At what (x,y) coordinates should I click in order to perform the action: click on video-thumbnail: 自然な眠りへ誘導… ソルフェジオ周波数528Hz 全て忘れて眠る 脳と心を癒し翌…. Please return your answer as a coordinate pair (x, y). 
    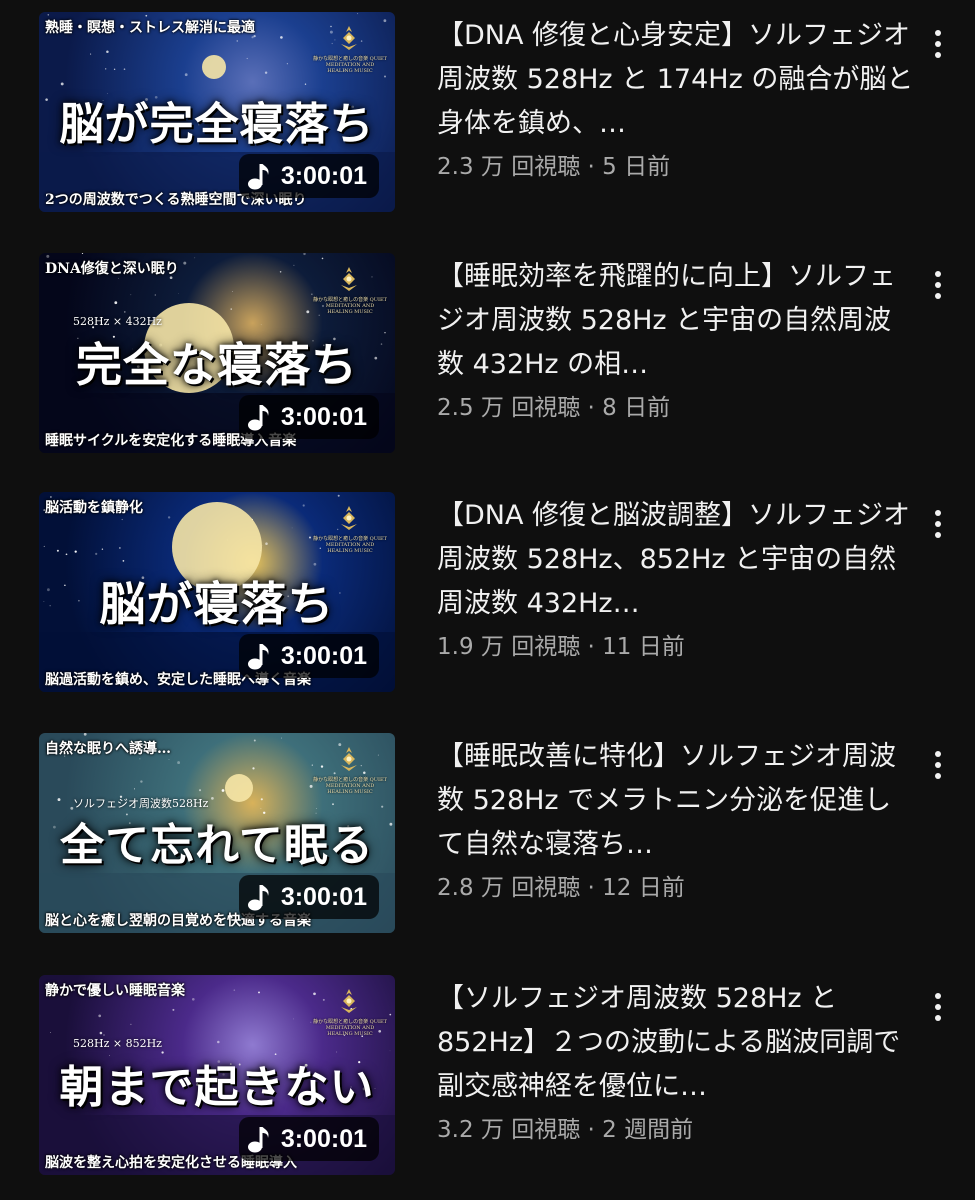
    Looking at the image, I should click on (217, 833).